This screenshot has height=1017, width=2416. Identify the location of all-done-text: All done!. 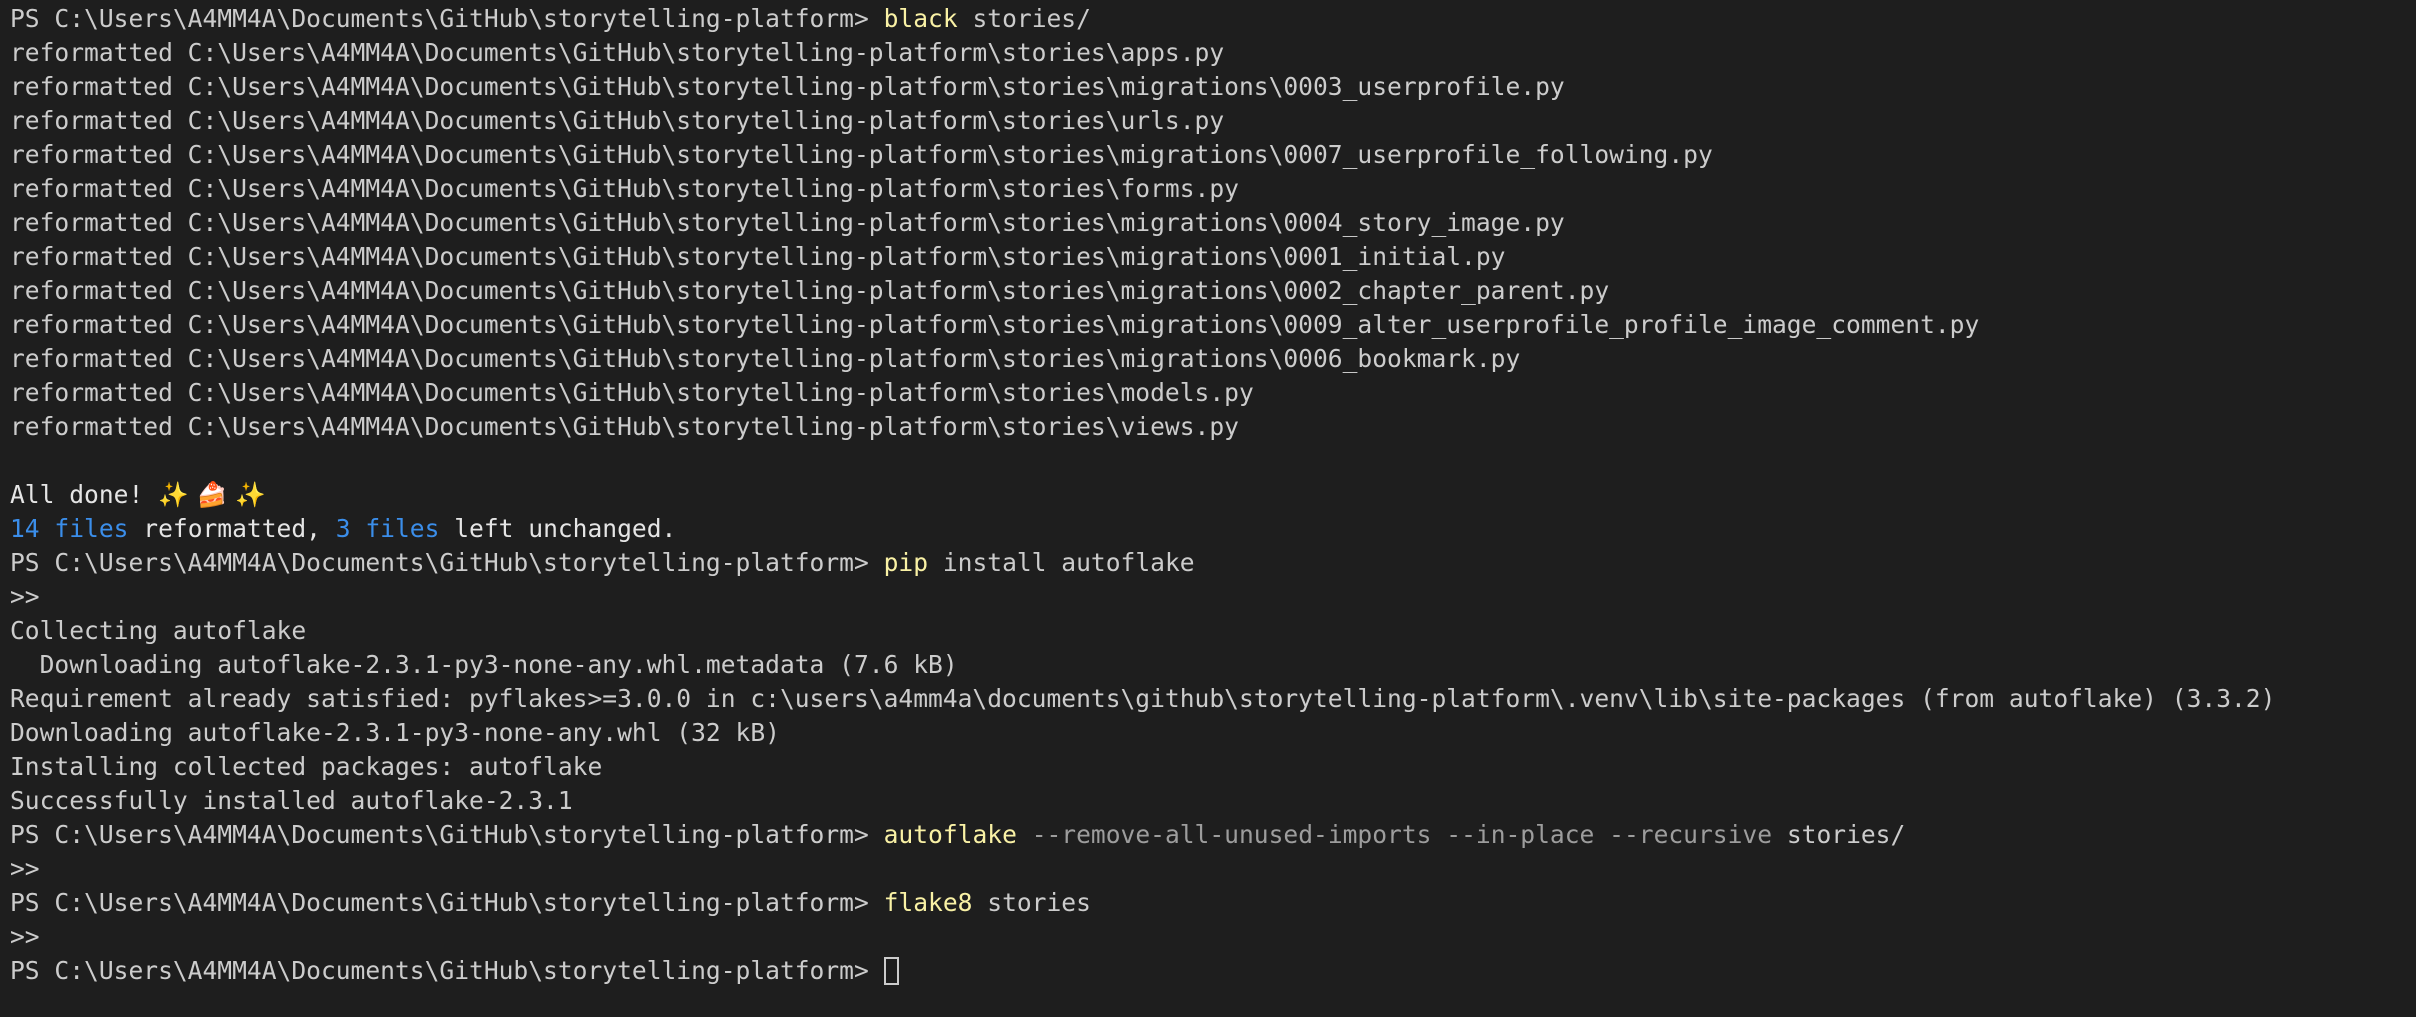
(84, 494).